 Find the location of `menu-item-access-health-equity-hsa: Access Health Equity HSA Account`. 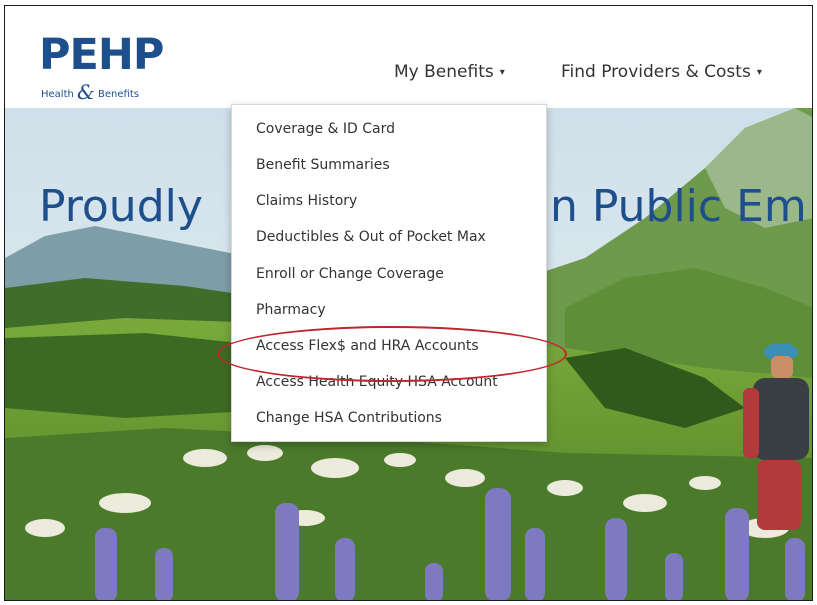

menu-item-access-health-equity-hsa: Access Health Equity HSA Account is located at coordinates (377, 382).